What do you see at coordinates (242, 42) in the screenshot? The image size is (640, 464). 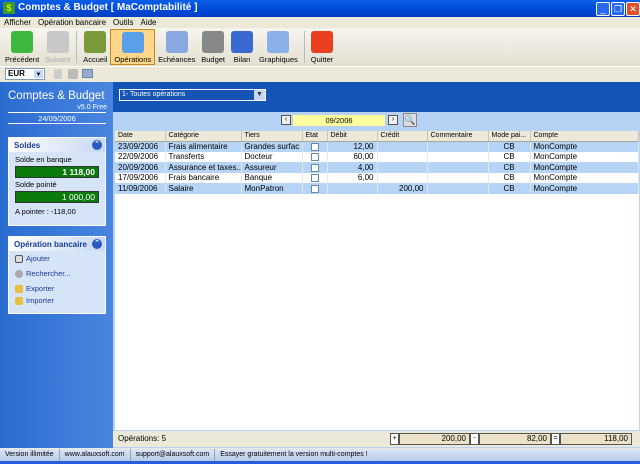 I see `bilan-check-icon` at bounding box center [242, 42].